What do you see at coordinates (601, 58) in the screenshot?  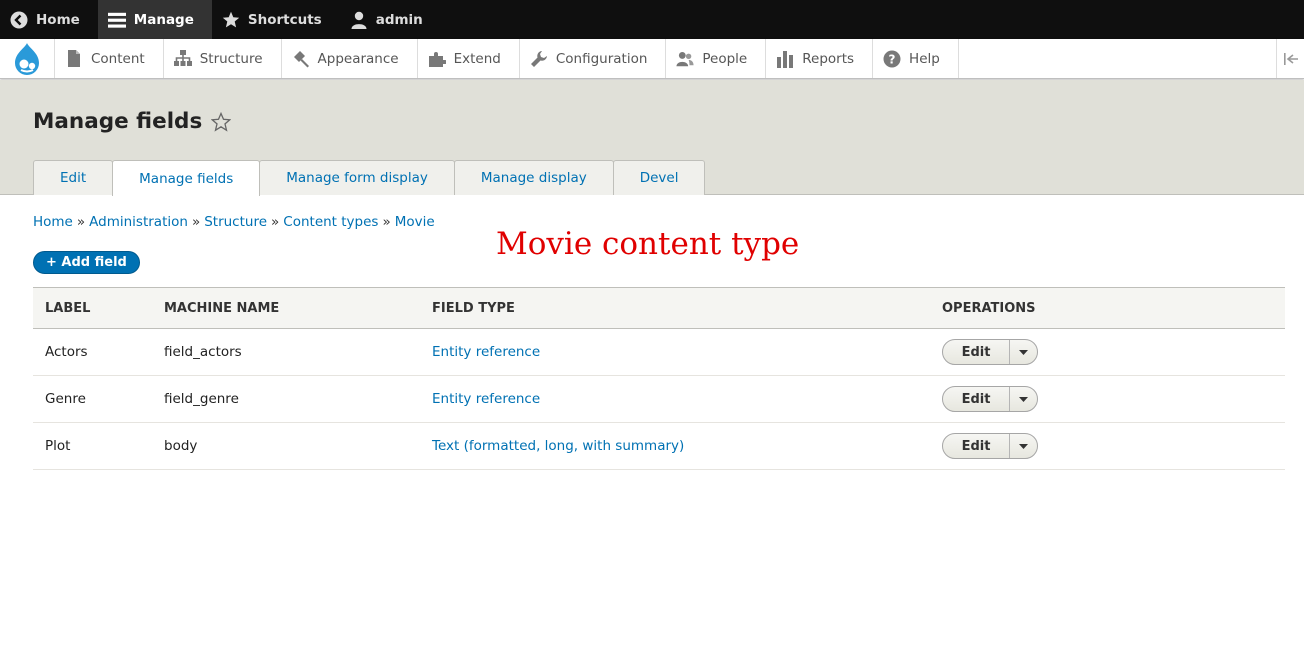 I see `menu-item-label: Configuration` at bounding box center [601, 58].